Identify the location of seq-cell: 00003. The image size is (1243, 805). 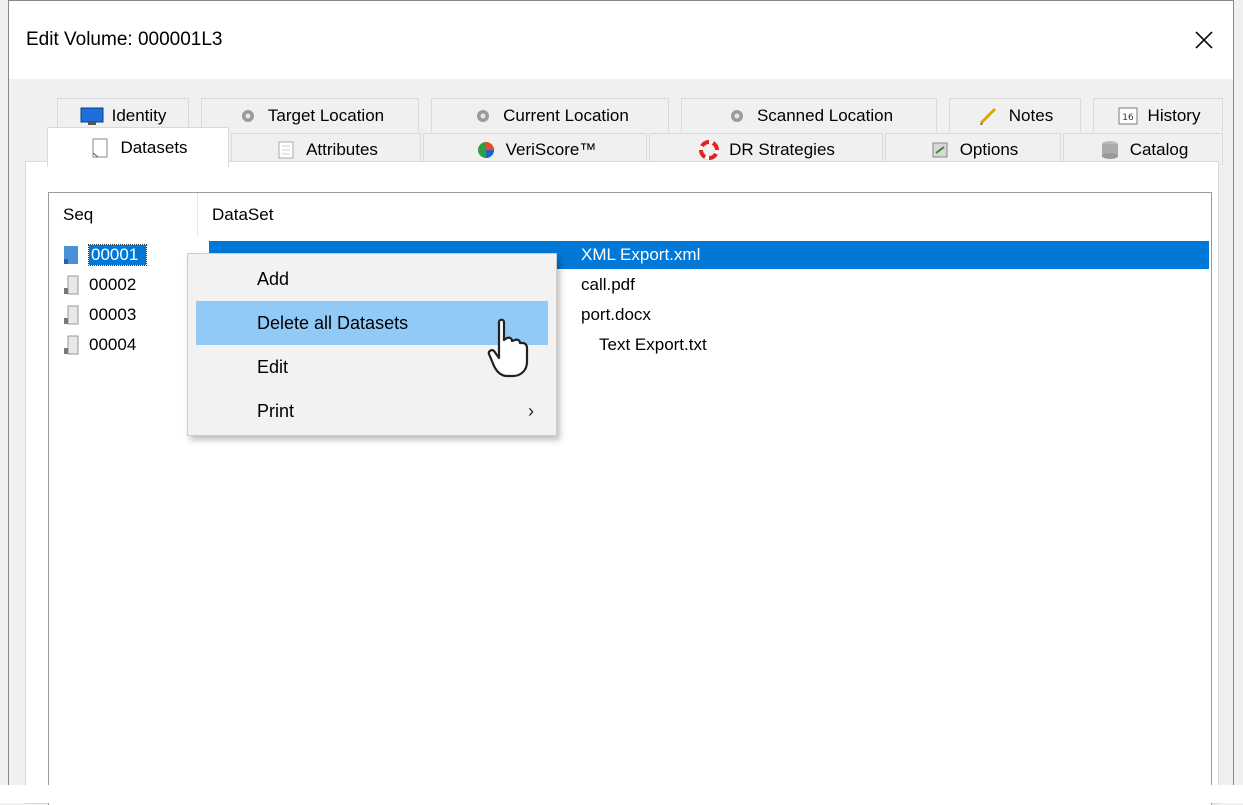
(113, 314).